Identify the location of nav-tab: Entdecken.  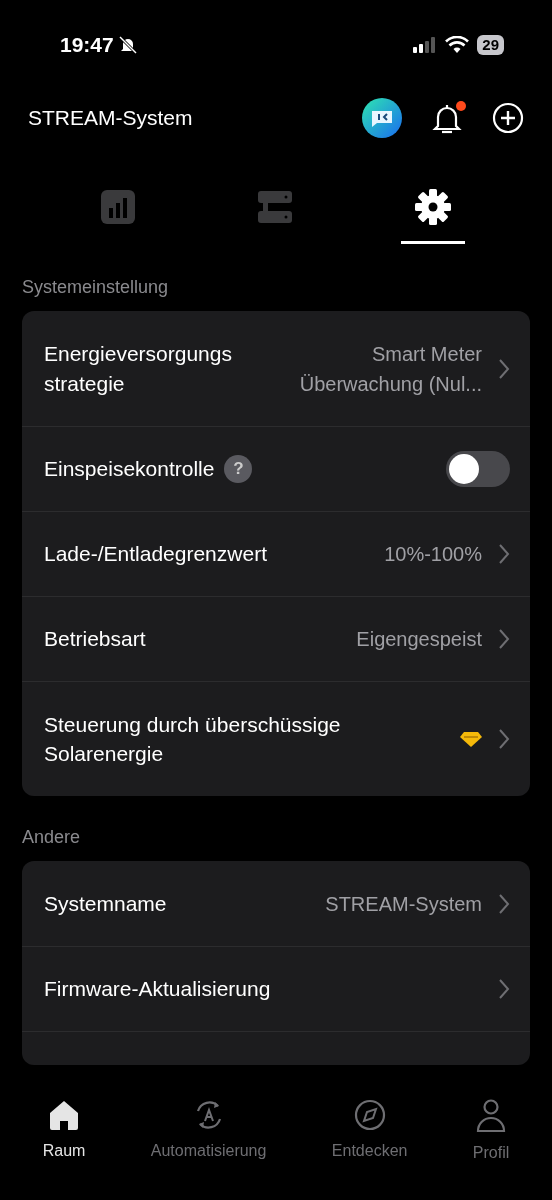
(369, 1149).